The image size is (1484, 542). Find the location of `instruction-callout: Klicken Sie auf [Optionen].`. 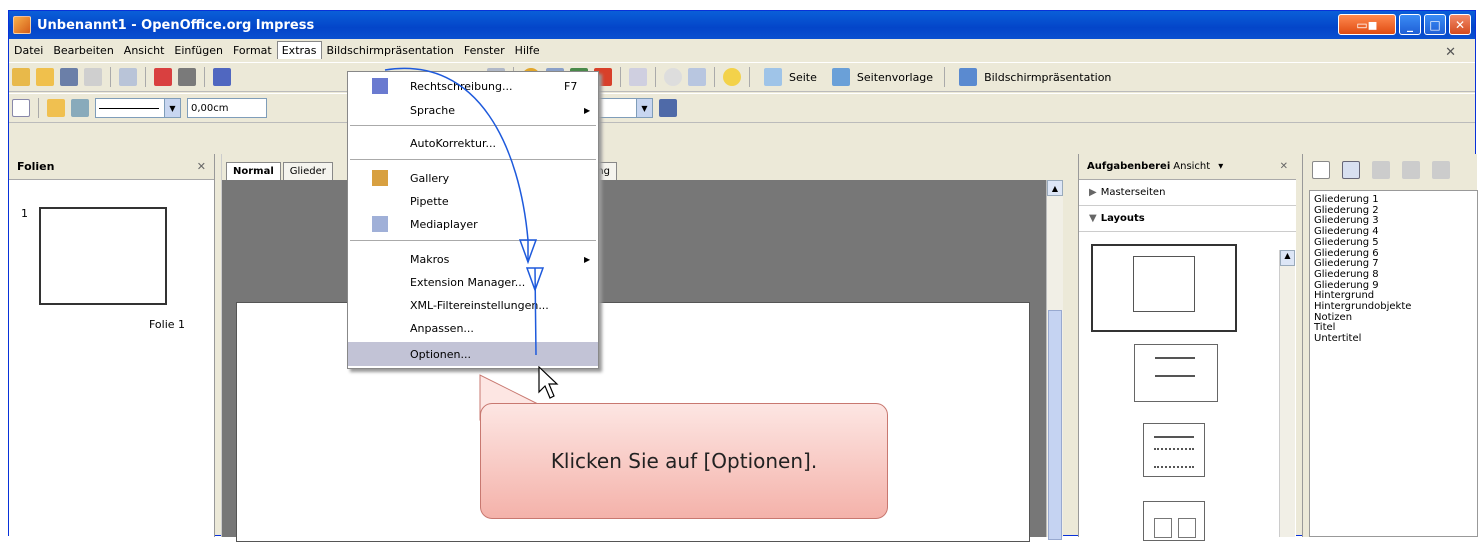

instruction-callout: Klicken Sie auf [Optionen]. is located at coordinates (684, 461).